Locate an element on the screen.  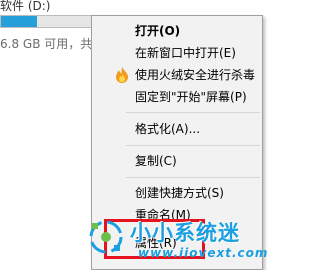
menu-item-label: 创建快捷方式(S) is located at coordinates (179, 193).